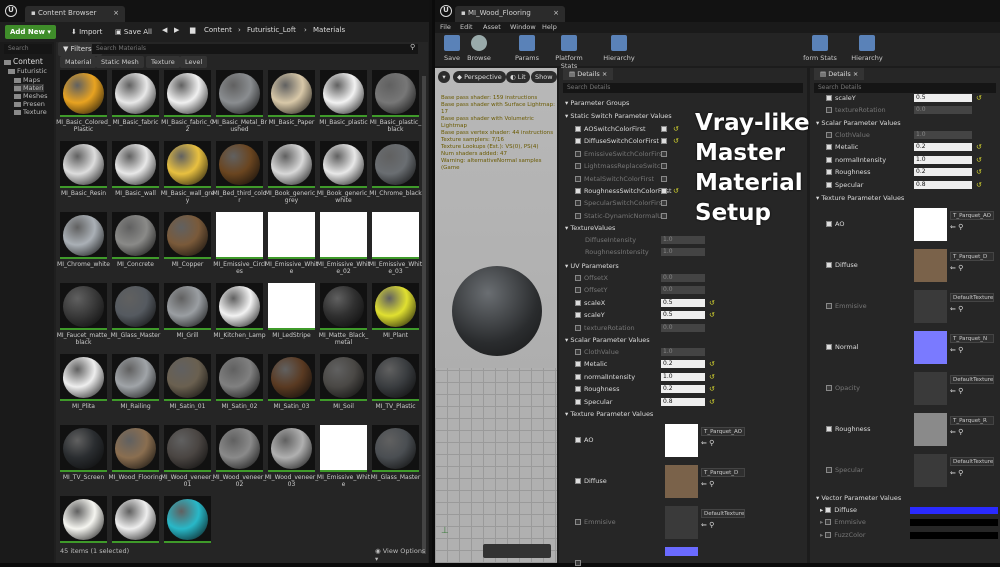 This screenshot has height=567, width=1000. Describe the element at coordinates (517, 551) in the screenshot. I see `preview-shape-toolbar` at that location.